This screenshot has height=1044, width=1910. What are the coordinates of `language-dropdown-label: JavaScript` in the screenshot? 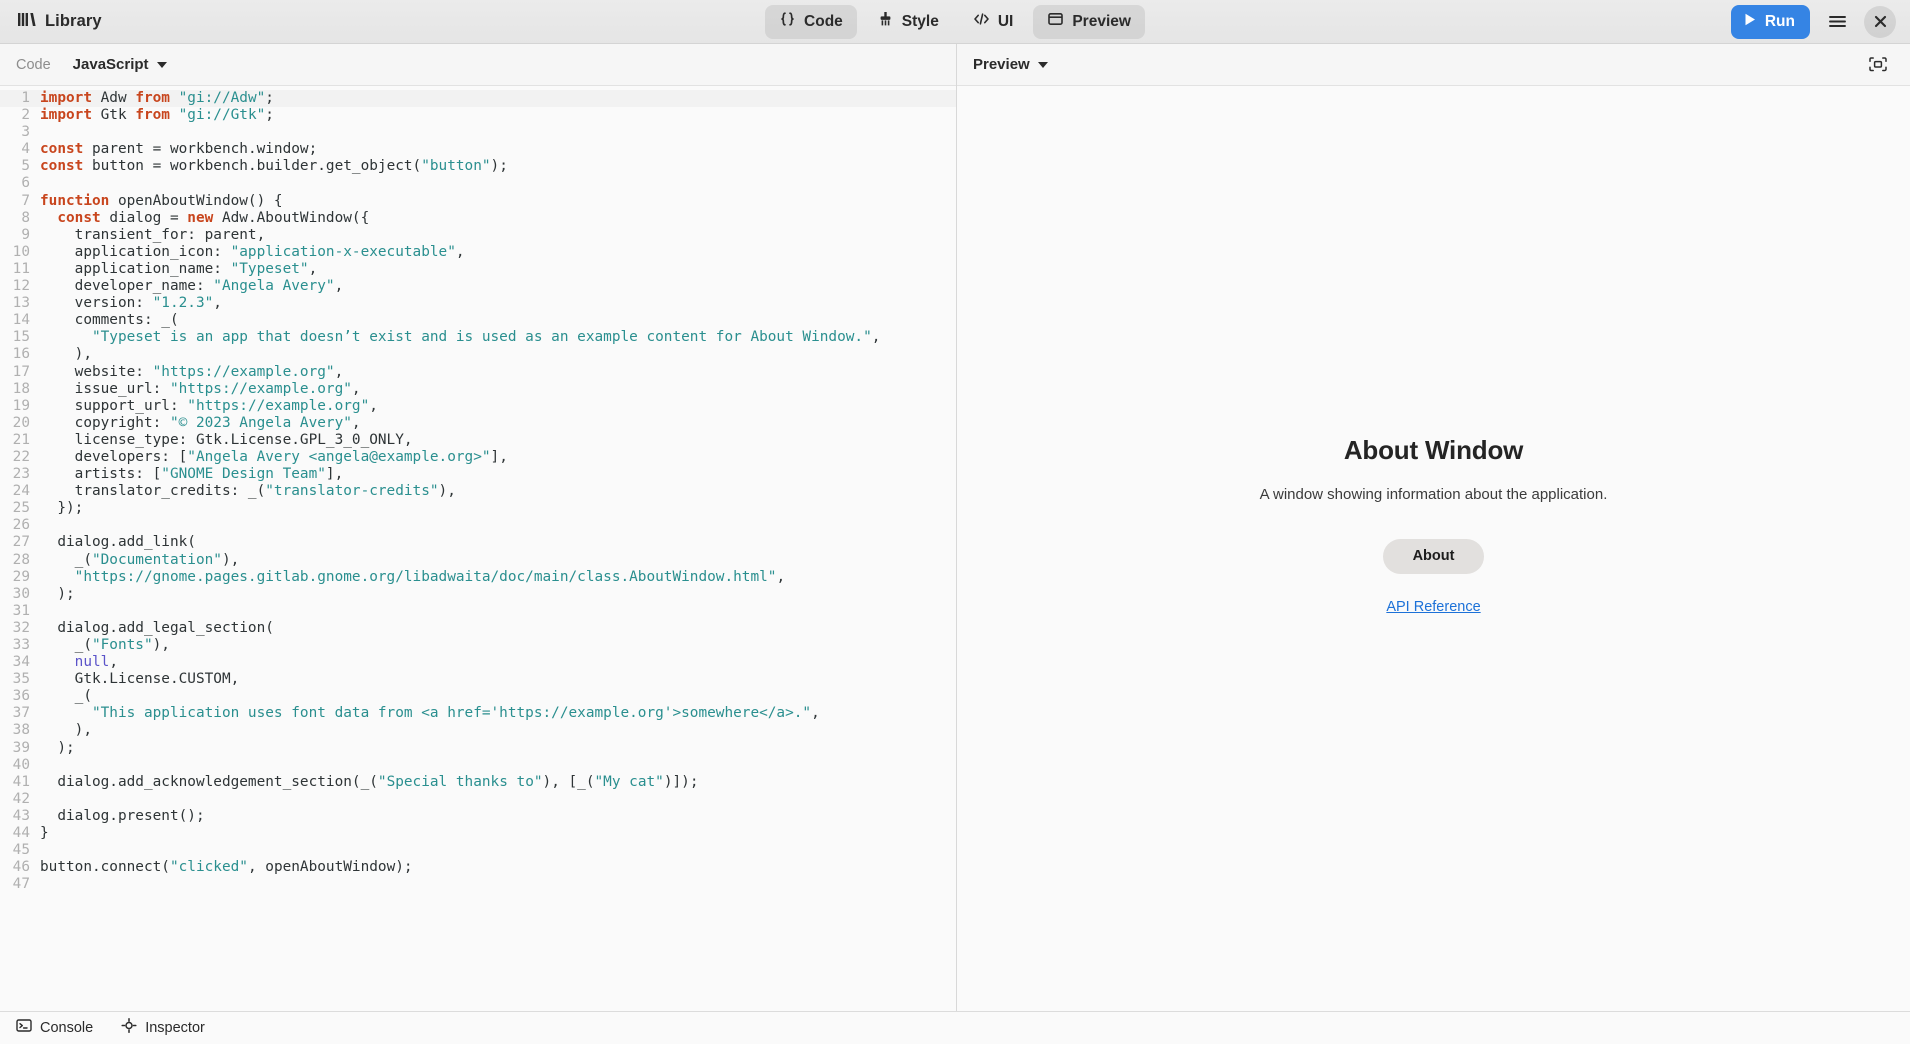 It's located at (110, 64).